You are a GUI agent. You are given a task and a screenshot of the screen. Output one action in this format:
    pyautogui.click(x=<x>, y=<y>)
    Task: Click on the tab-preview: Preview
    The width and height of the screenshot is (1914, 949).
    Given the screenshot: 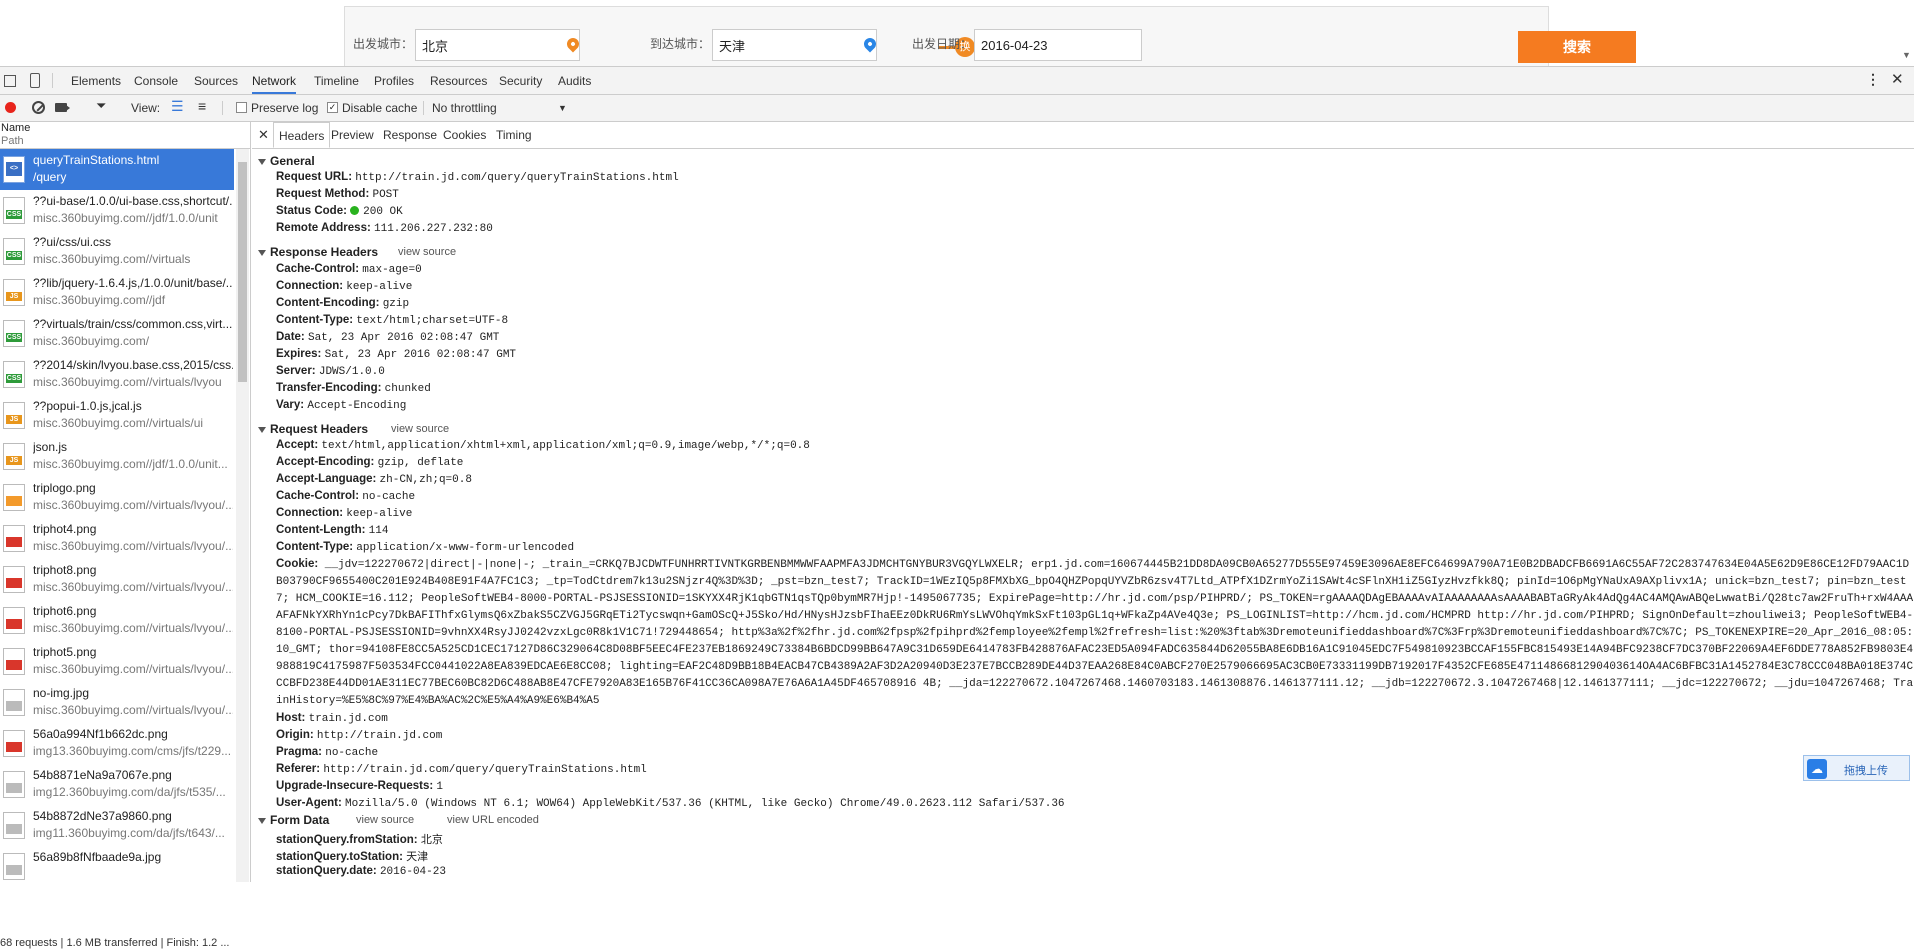 What is the action you would take?
    pyautogui.click(x=352, y=135)
    